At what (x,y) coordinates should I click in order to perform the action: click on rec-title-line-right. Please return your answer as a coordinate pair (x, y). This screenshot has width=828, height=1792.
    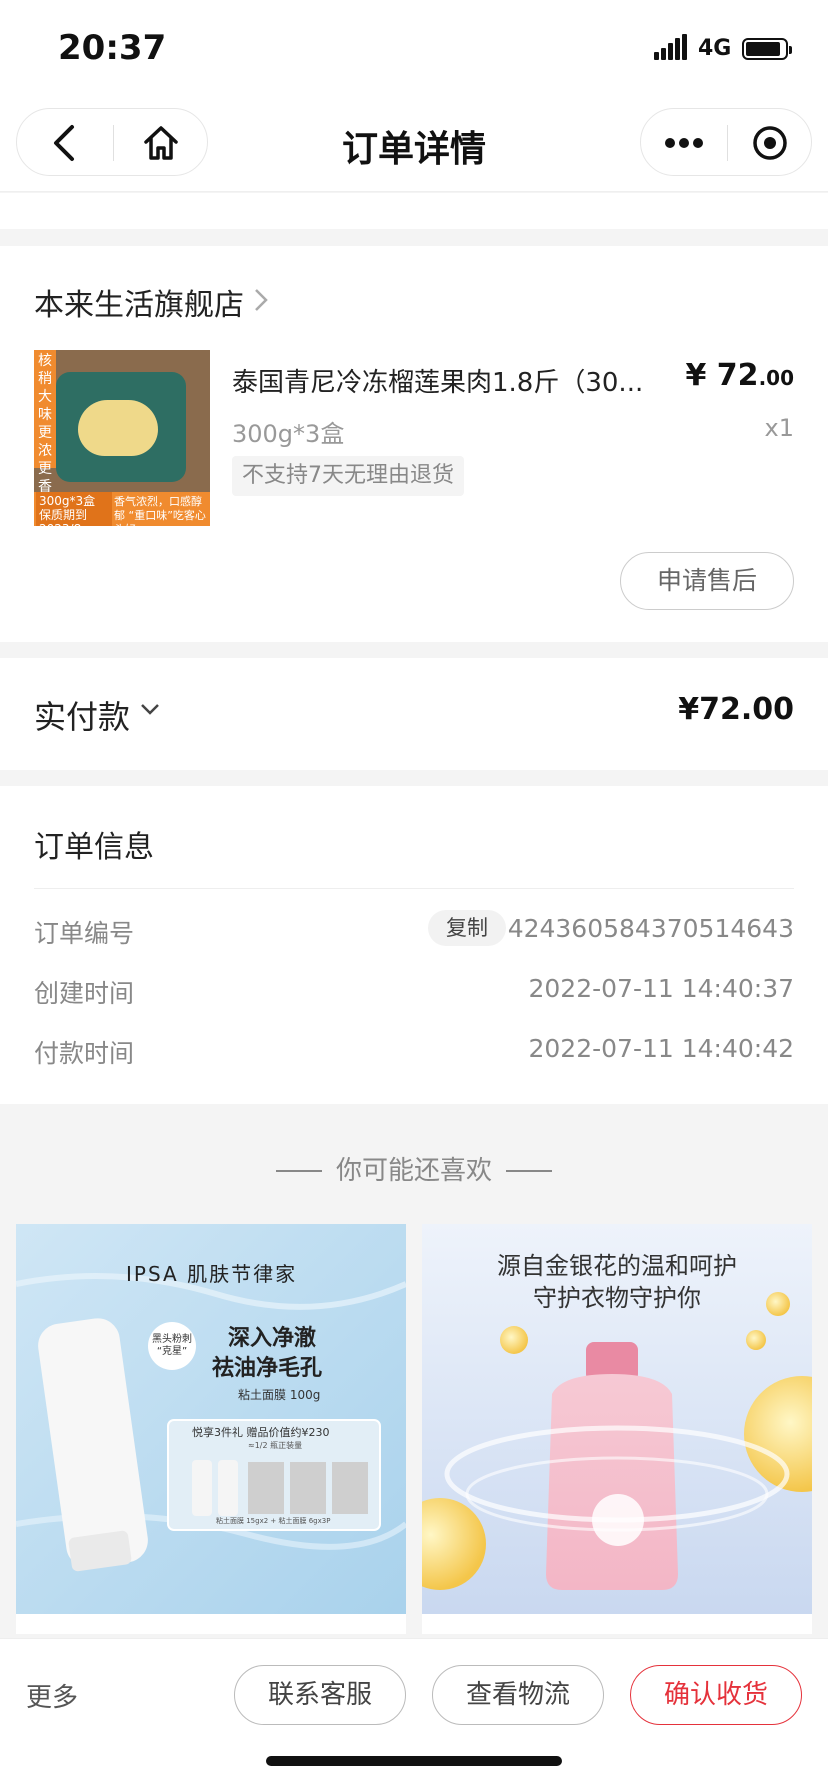
    Looking at the image, I should click on (529, 1171).